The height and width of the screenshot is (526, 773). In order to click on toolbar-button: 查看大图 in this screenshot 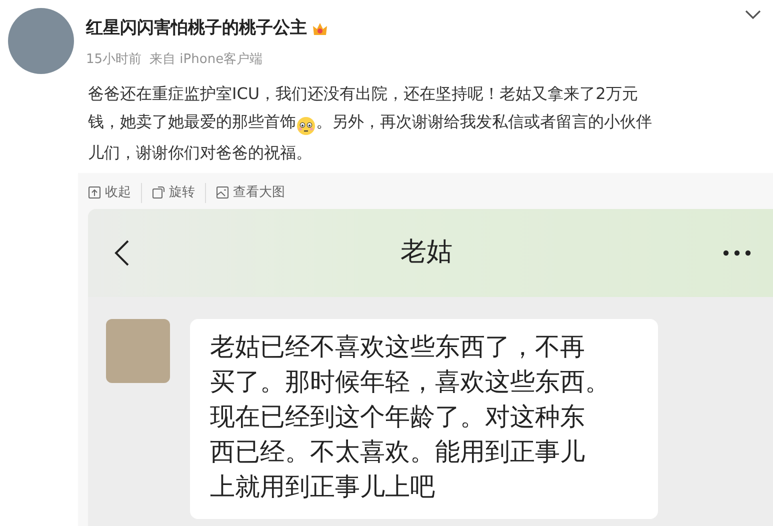, I will do `click(250, 192)`.